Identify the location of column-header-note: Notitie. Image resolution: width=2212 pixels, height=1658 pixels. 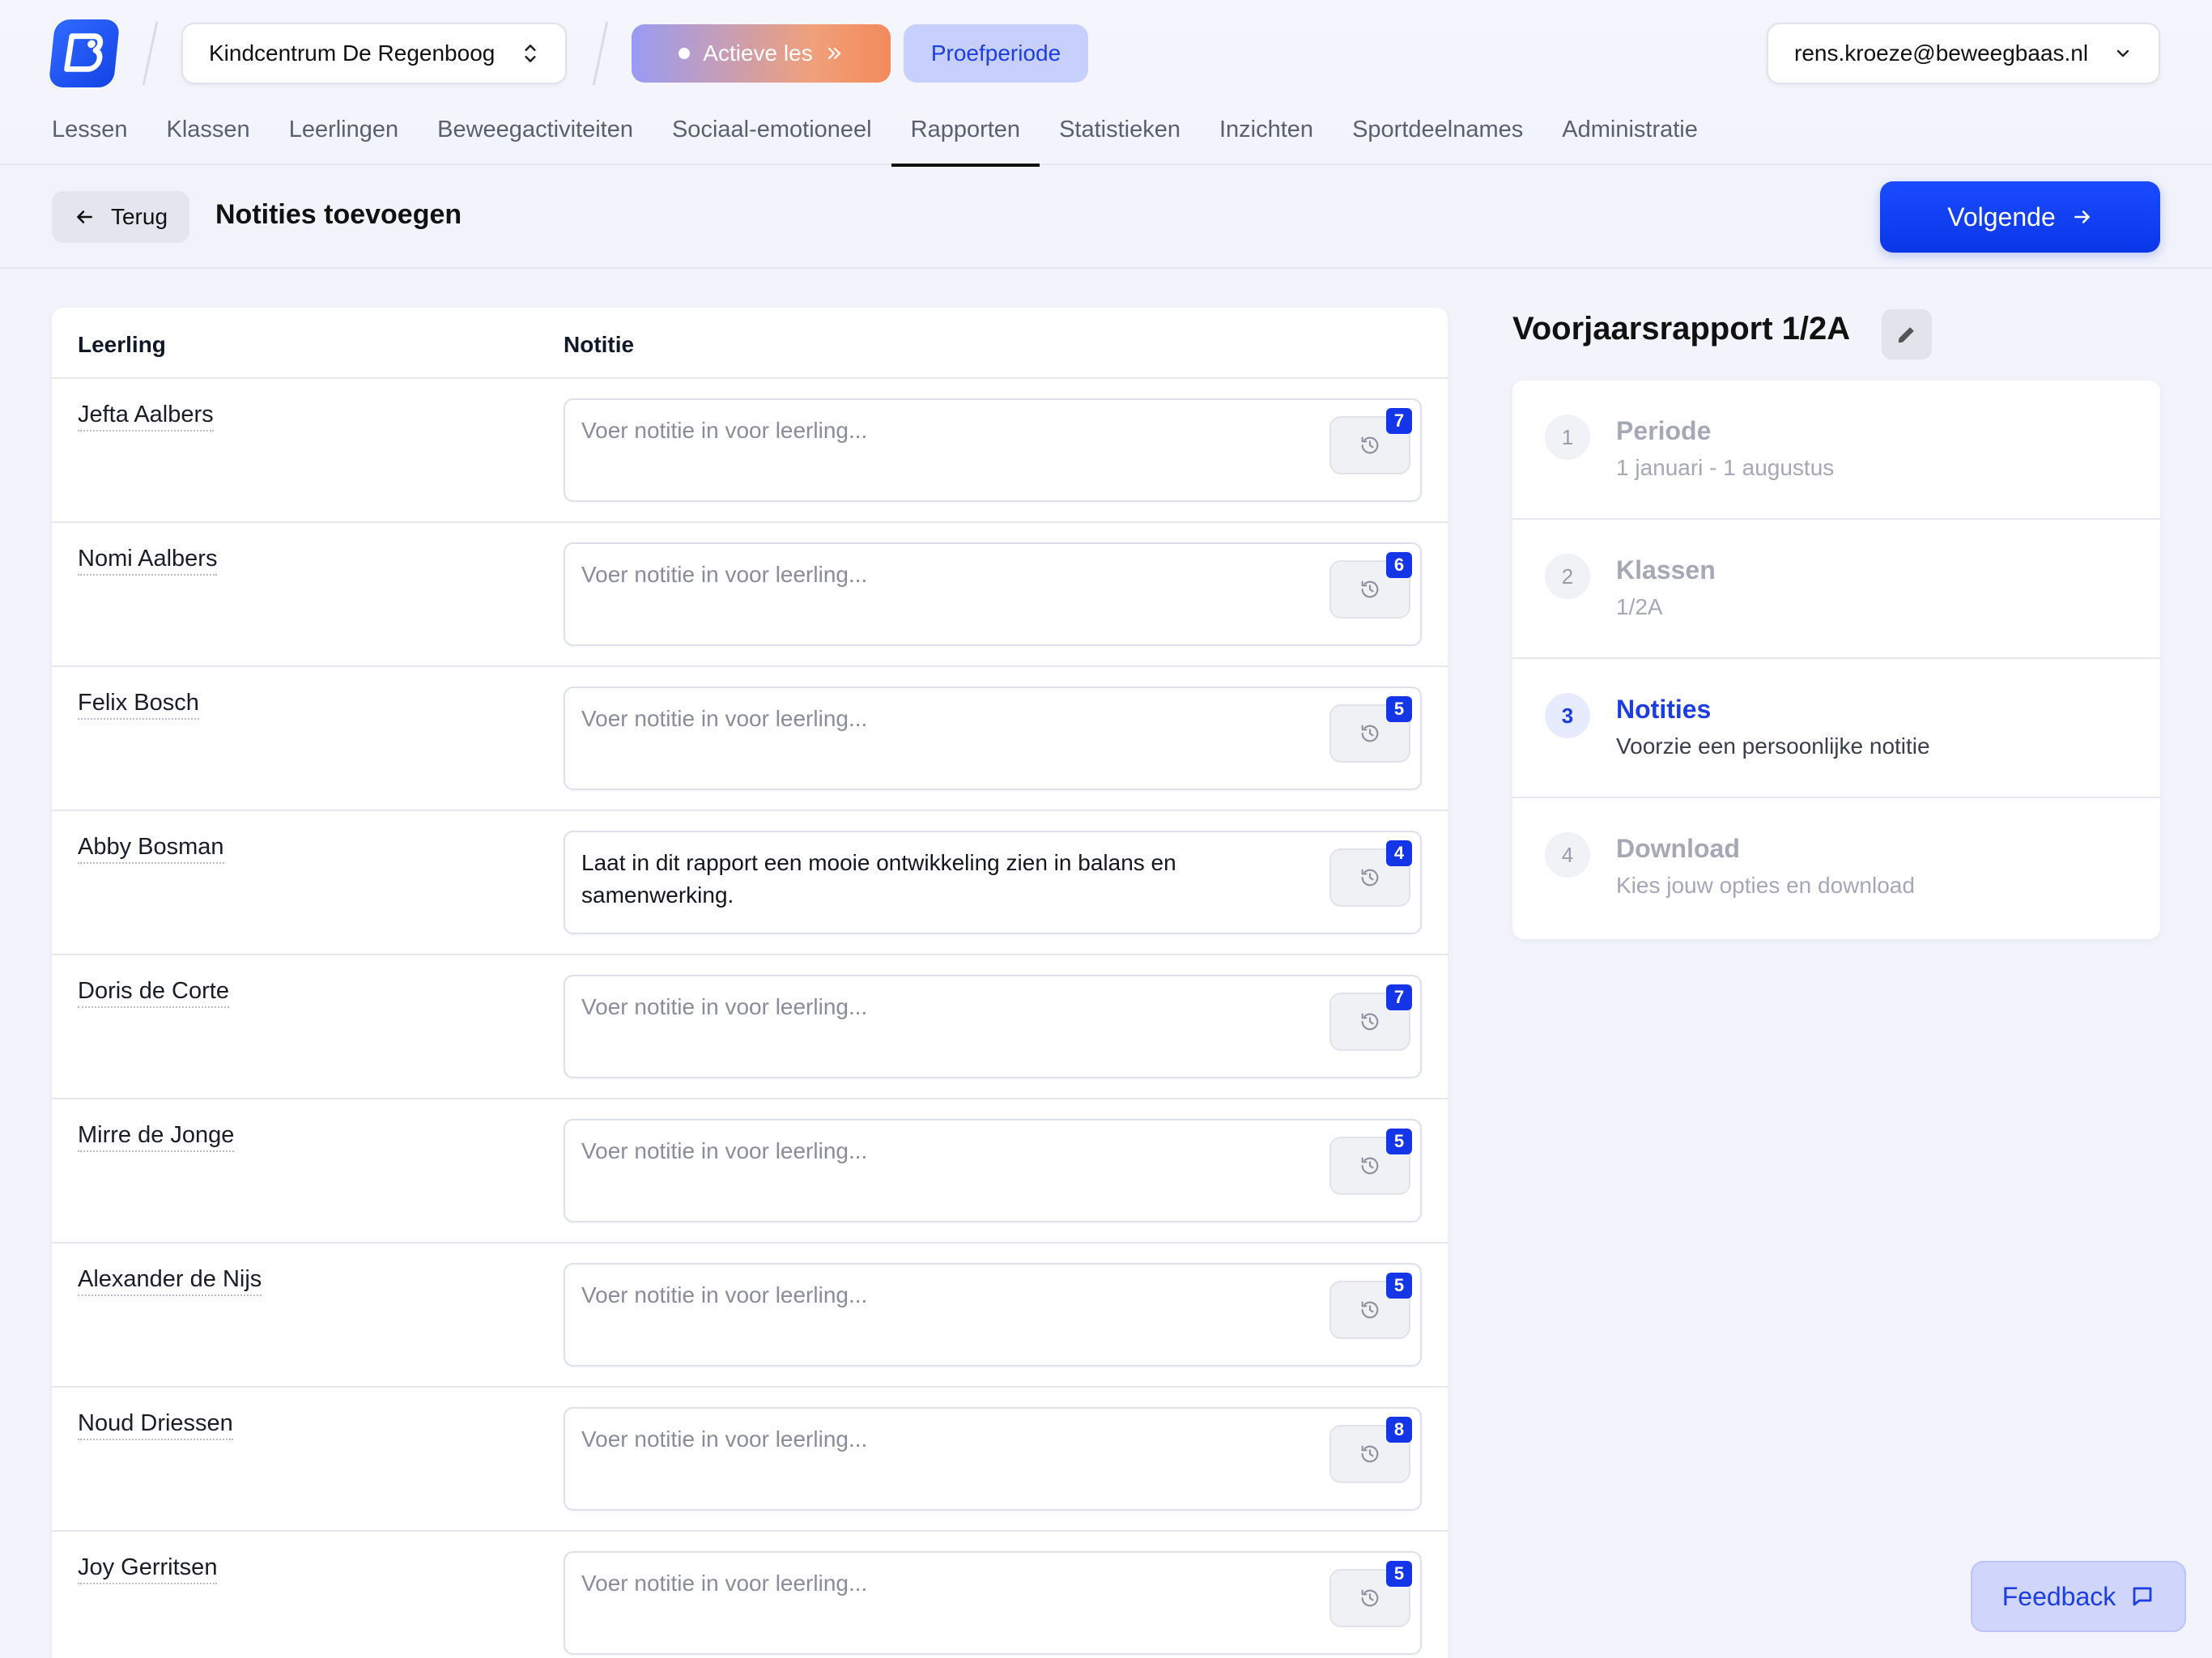
(599, 344).